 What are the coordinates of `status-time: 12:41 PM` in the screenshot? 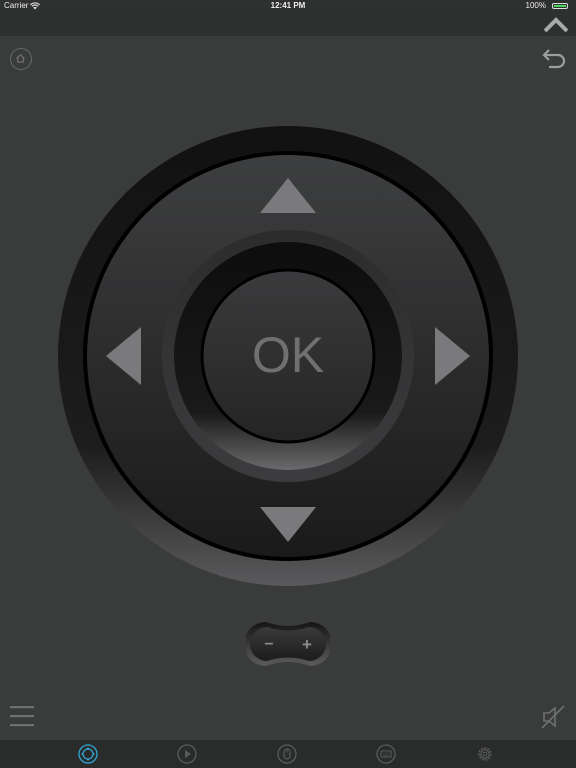 It's located at (288, 5).